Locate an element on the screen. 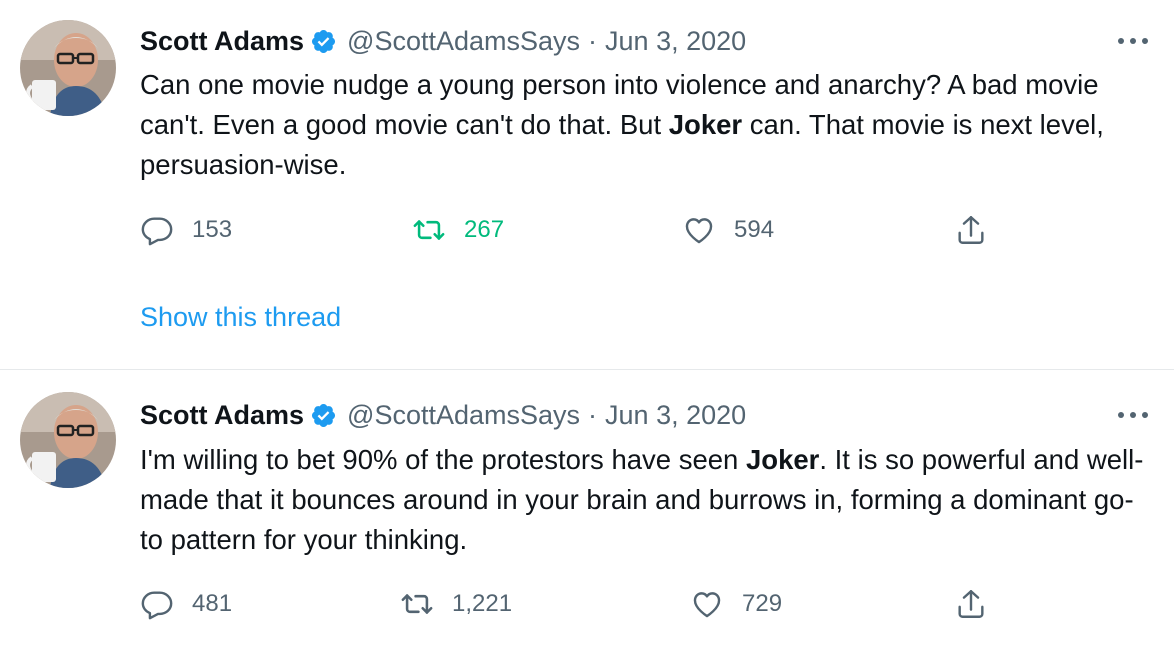 The height and width of the screenshot is (654, 1174). like-count: 594 is located at coordinates (754, 229).